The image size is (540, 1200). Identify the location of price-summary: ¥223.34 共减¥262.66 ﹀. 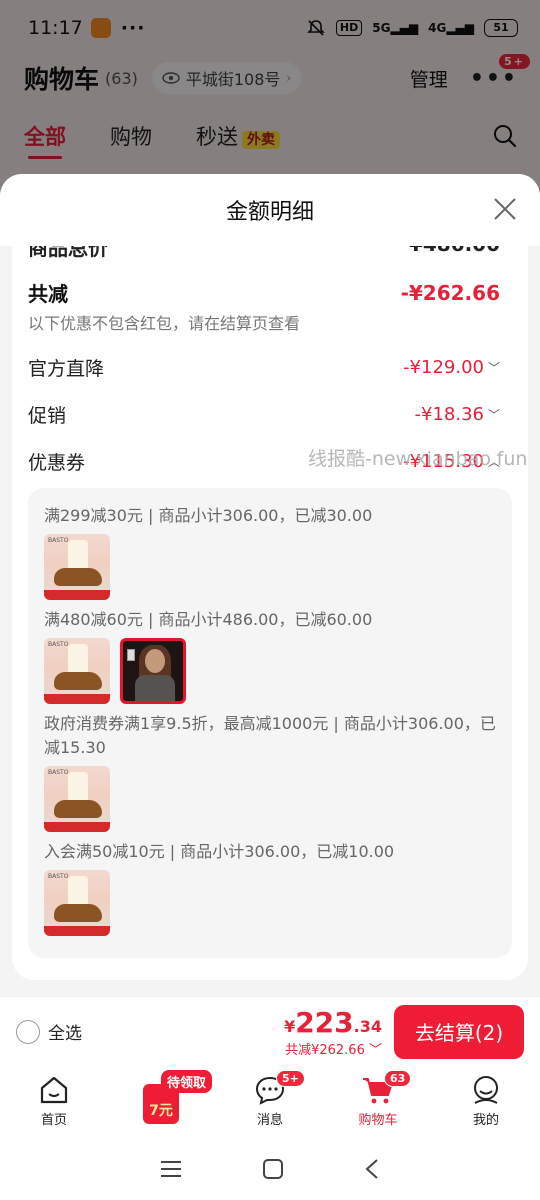
(333, 1032).